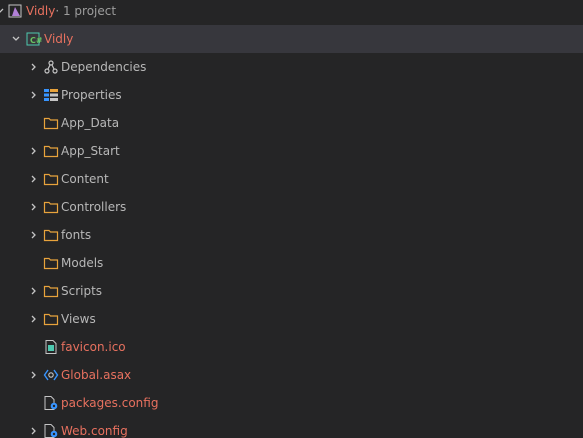 The image size is (583, 438). Describe the element at coordinates (78, 319) in the screenshot. I see `tree-item-label: Views` at that location.